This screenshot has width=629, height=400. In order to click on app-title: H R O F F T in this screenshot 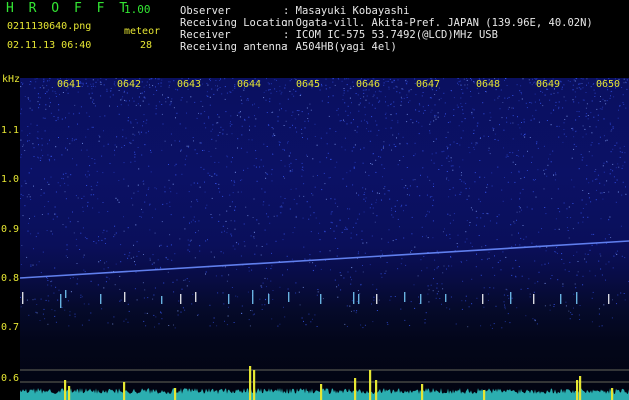, I will do `click(68, 8)`.